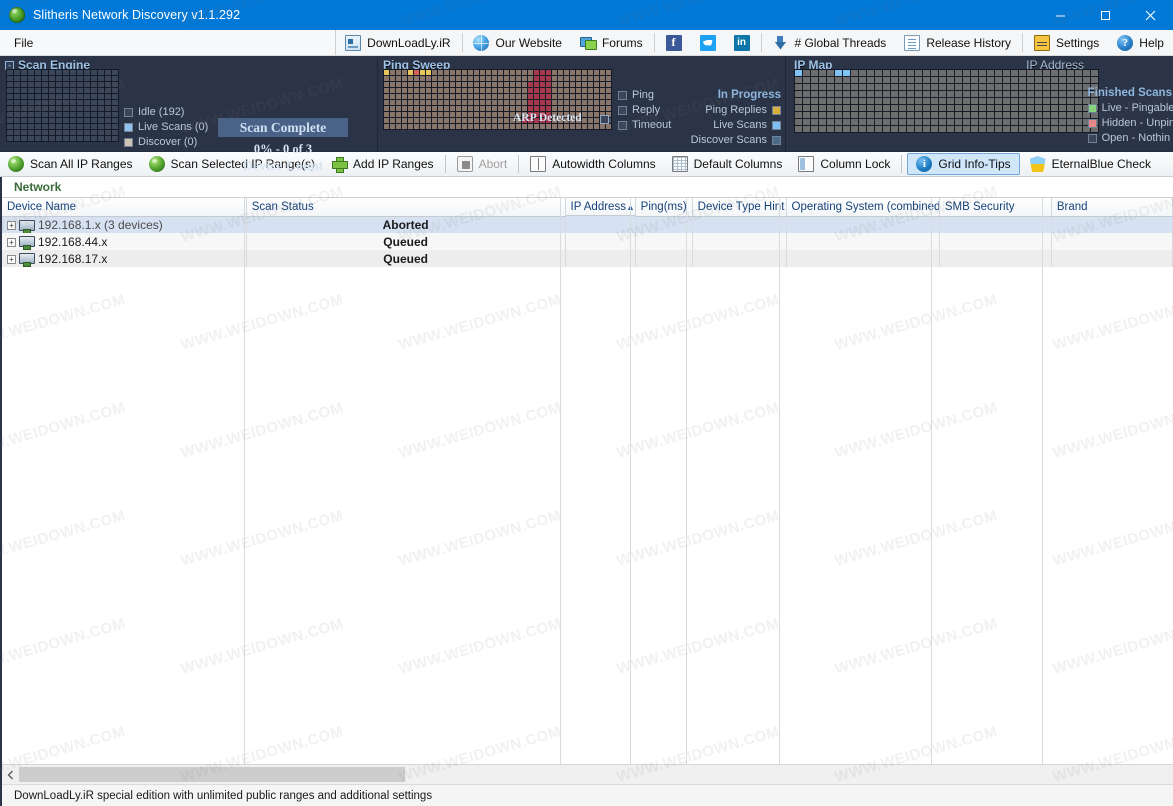 Image resolution: width=1173 pixels, height=806 pixels. Describe the element at coordinates (739, 207) in the screenshot. I see `grid-column-header: Device Type Hint` at that location.